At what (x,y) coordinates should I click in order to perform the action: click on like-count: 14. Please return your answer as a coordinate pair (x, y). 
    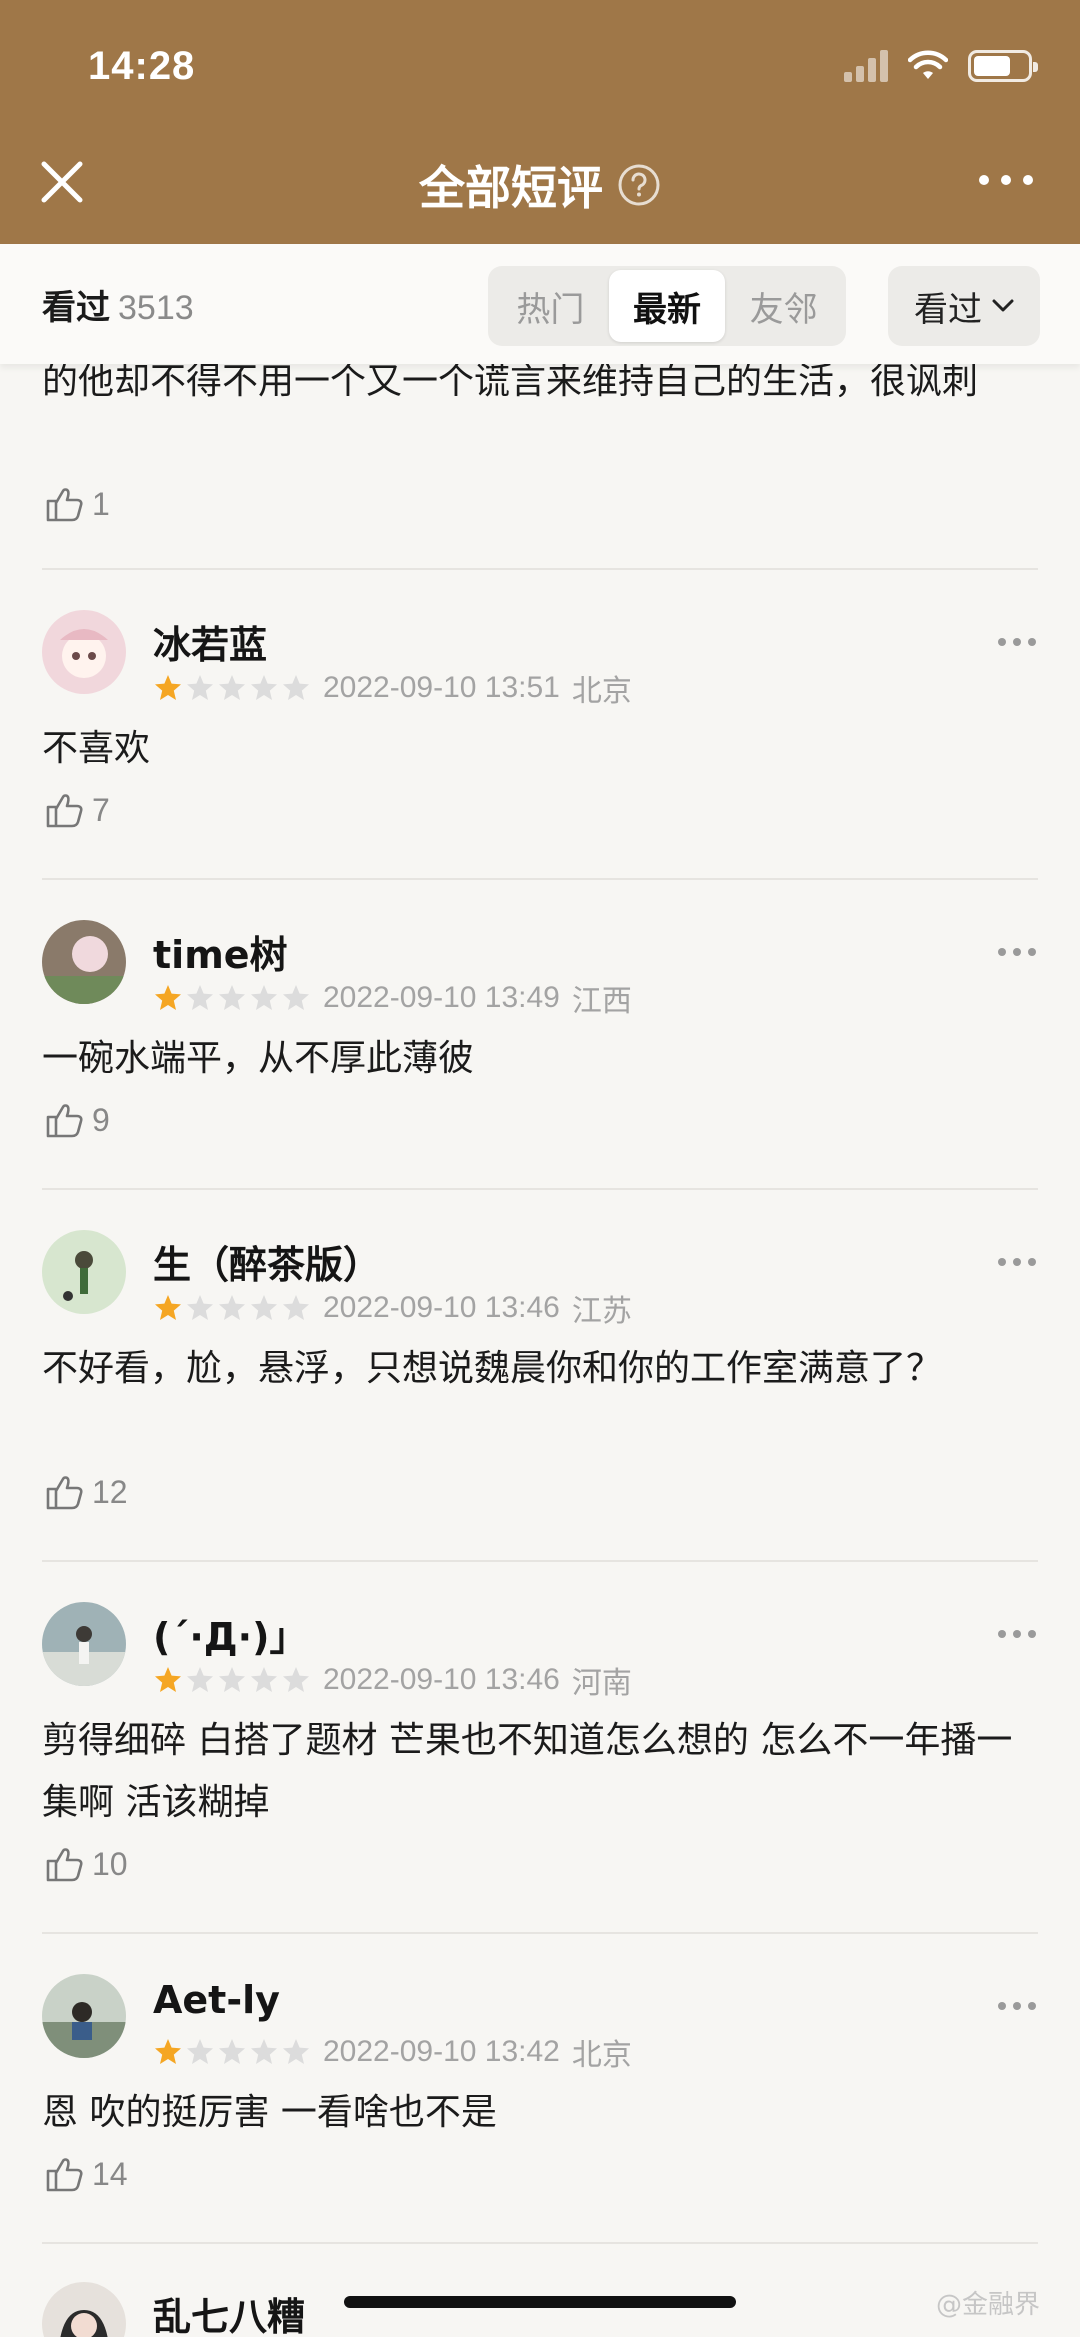
    Looking at the image, I should click on (110, 2173).